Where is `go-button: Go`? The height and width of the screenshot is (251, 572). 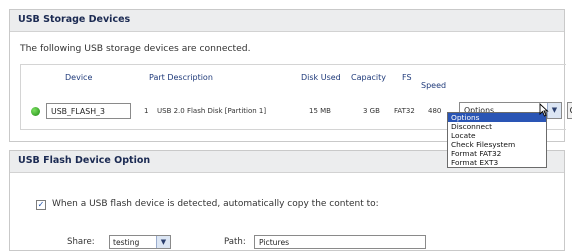
go-button: Go is located at coordinates (569, 110).